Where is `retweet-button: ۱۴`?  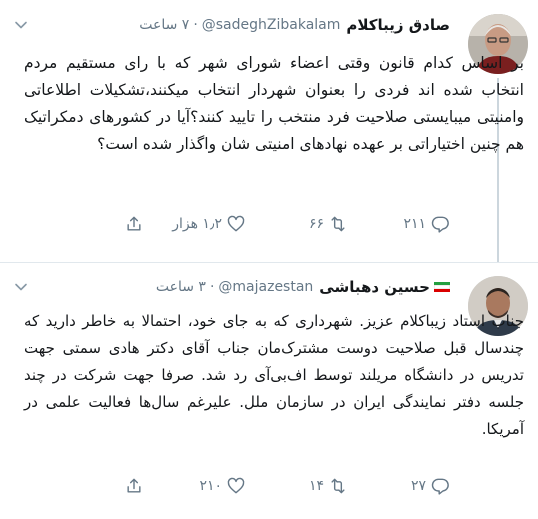
retweet-button: ۱۴ is located at coordinates (297, 486).